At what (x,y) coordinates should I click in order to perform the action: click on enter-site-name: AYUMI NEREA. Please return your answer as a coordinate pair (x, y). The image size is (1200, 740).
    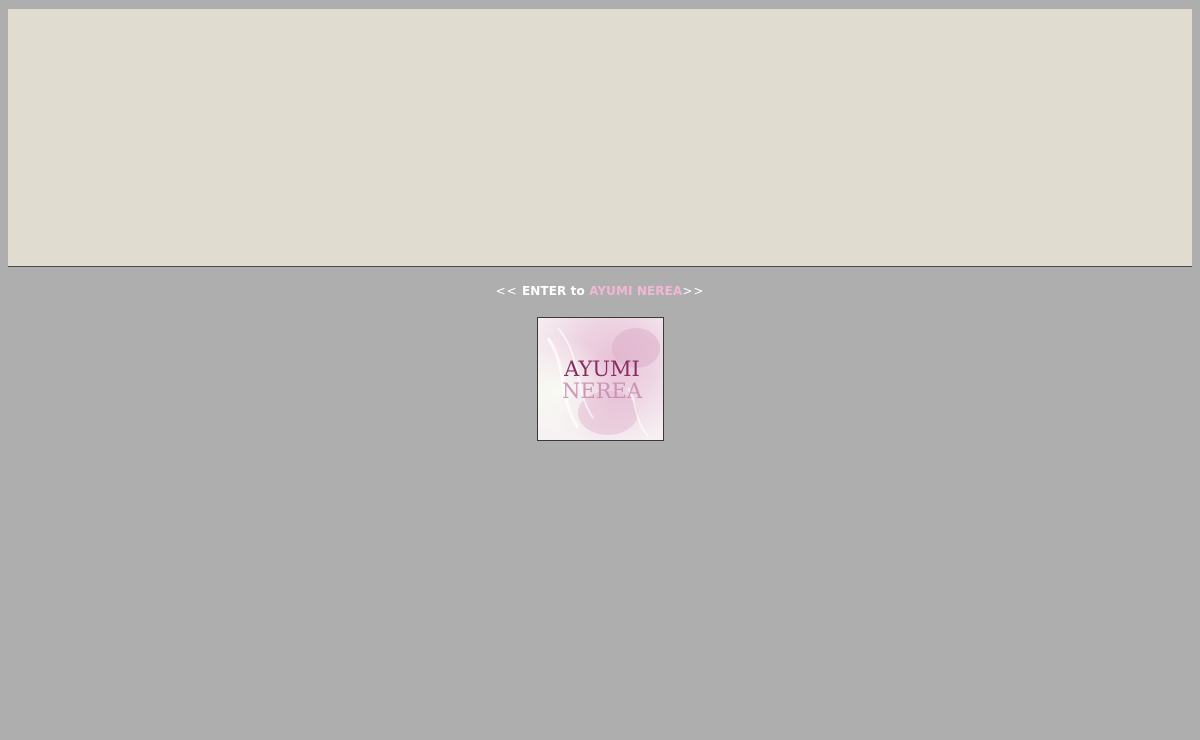
    Looking at the image, I should click on (636, 291).